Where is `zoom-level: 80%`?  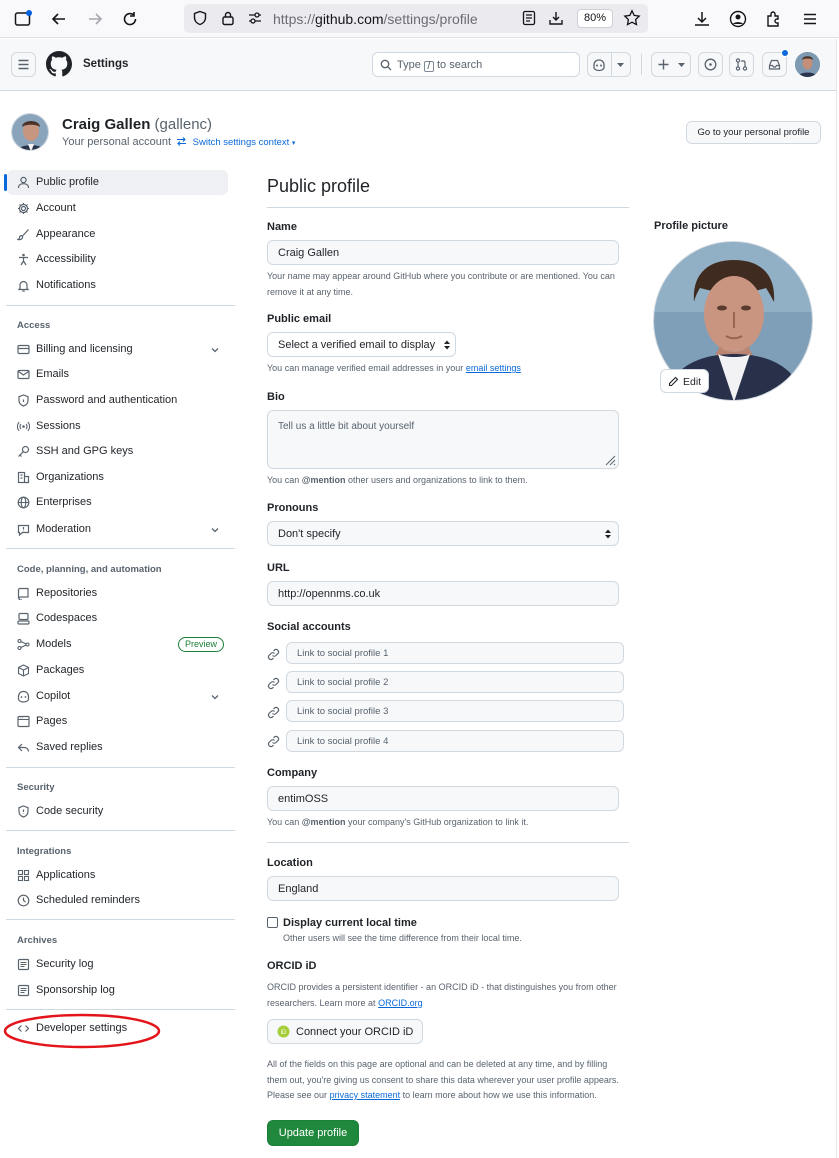 zoom-level: 80% is located at coordinates (595, 18).